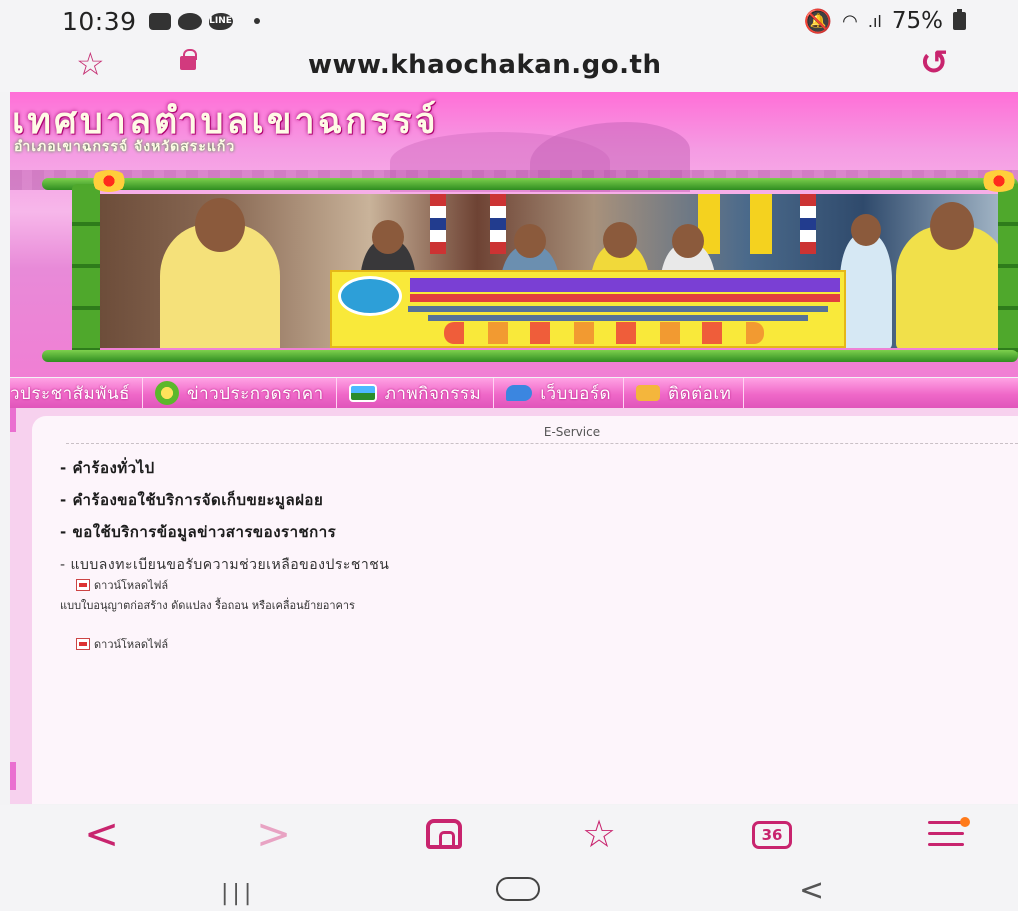 The height and width of the screenshot is (911, 1018). Describe the element at coordinates (509, 836) in the screenshot. I see `browser-toolbar: < > ☆ 36` at that location.